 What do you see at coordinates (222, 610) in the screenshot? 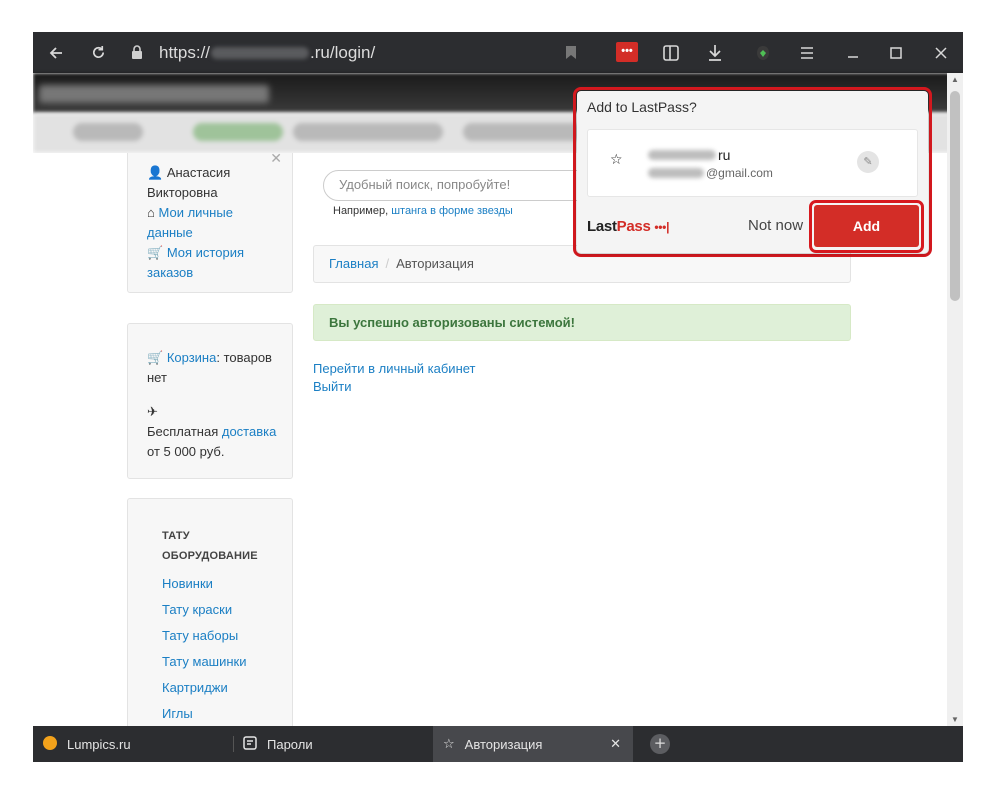
I see `category-link: Тату краски` at bounding box center [222, 610].